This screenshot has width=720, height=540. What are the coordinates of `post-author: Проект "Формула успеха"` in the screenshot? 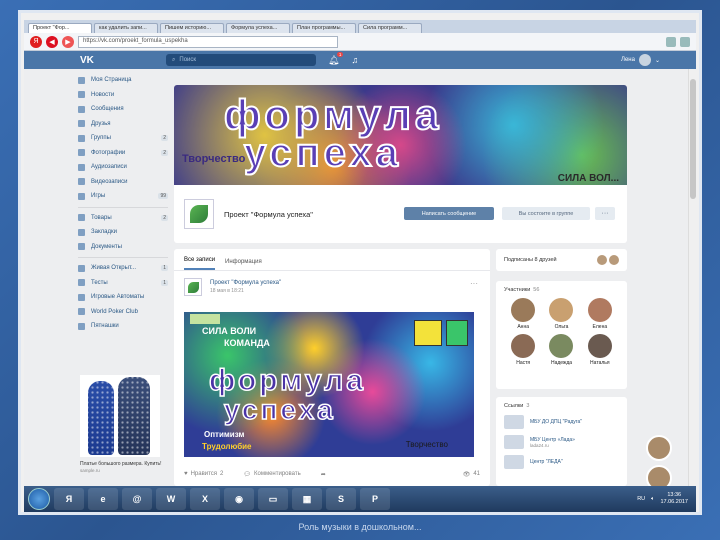 It's located at (245, 283).